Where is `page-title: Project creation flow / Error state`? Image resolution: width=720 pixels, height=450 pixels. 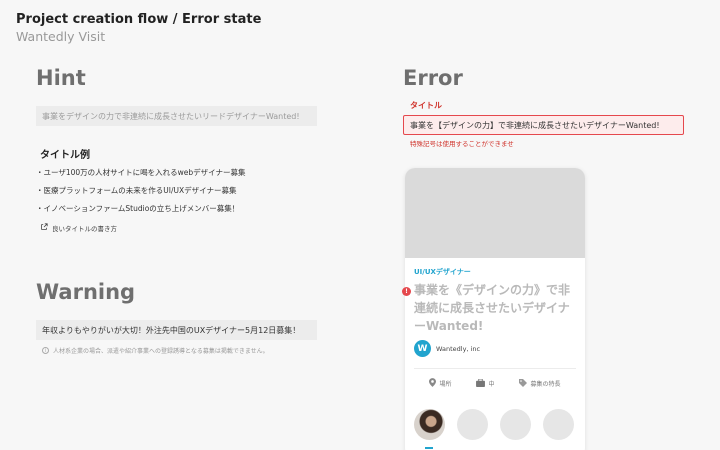 page-title: Project creation flow / Error state is located at coordinates (139, 19).